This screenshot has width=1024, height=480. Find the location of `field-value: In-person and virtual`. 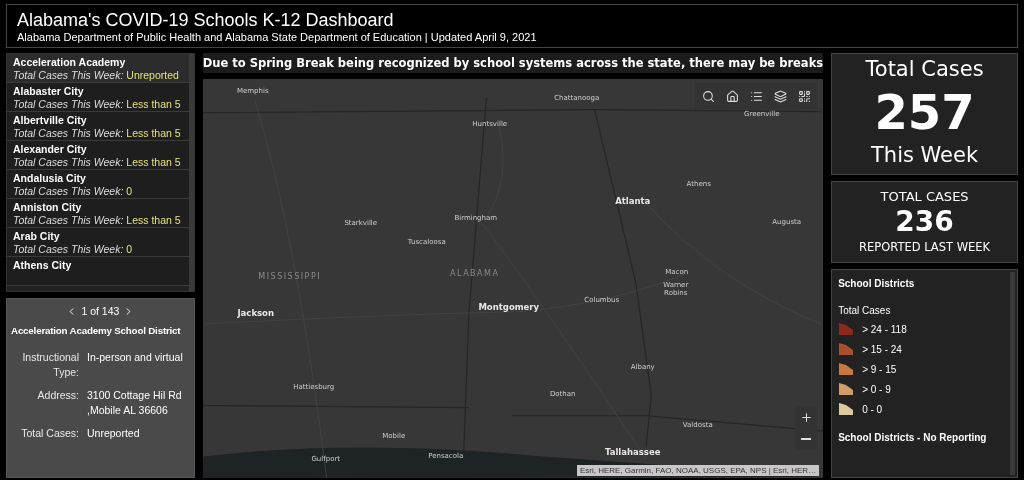

field-value: In-person and virtual is located at coordinates (135, 357).